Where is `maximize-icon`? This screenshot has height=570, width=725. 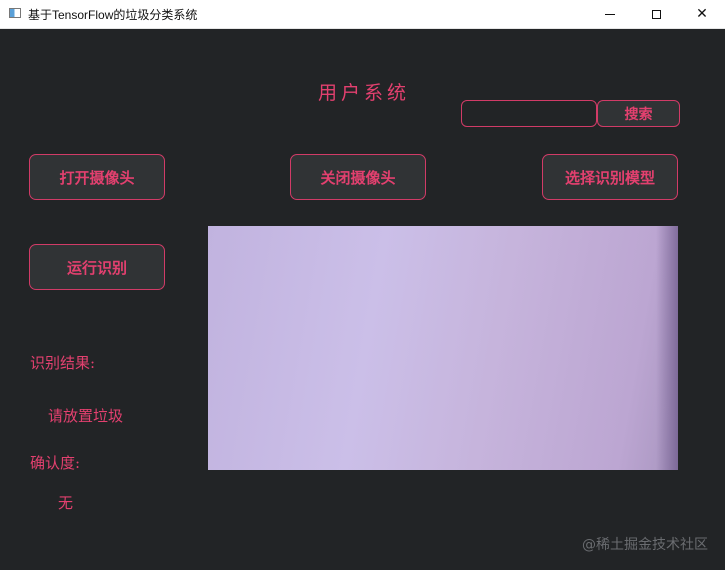 maximize-icon is located at coordinates (656, 14).